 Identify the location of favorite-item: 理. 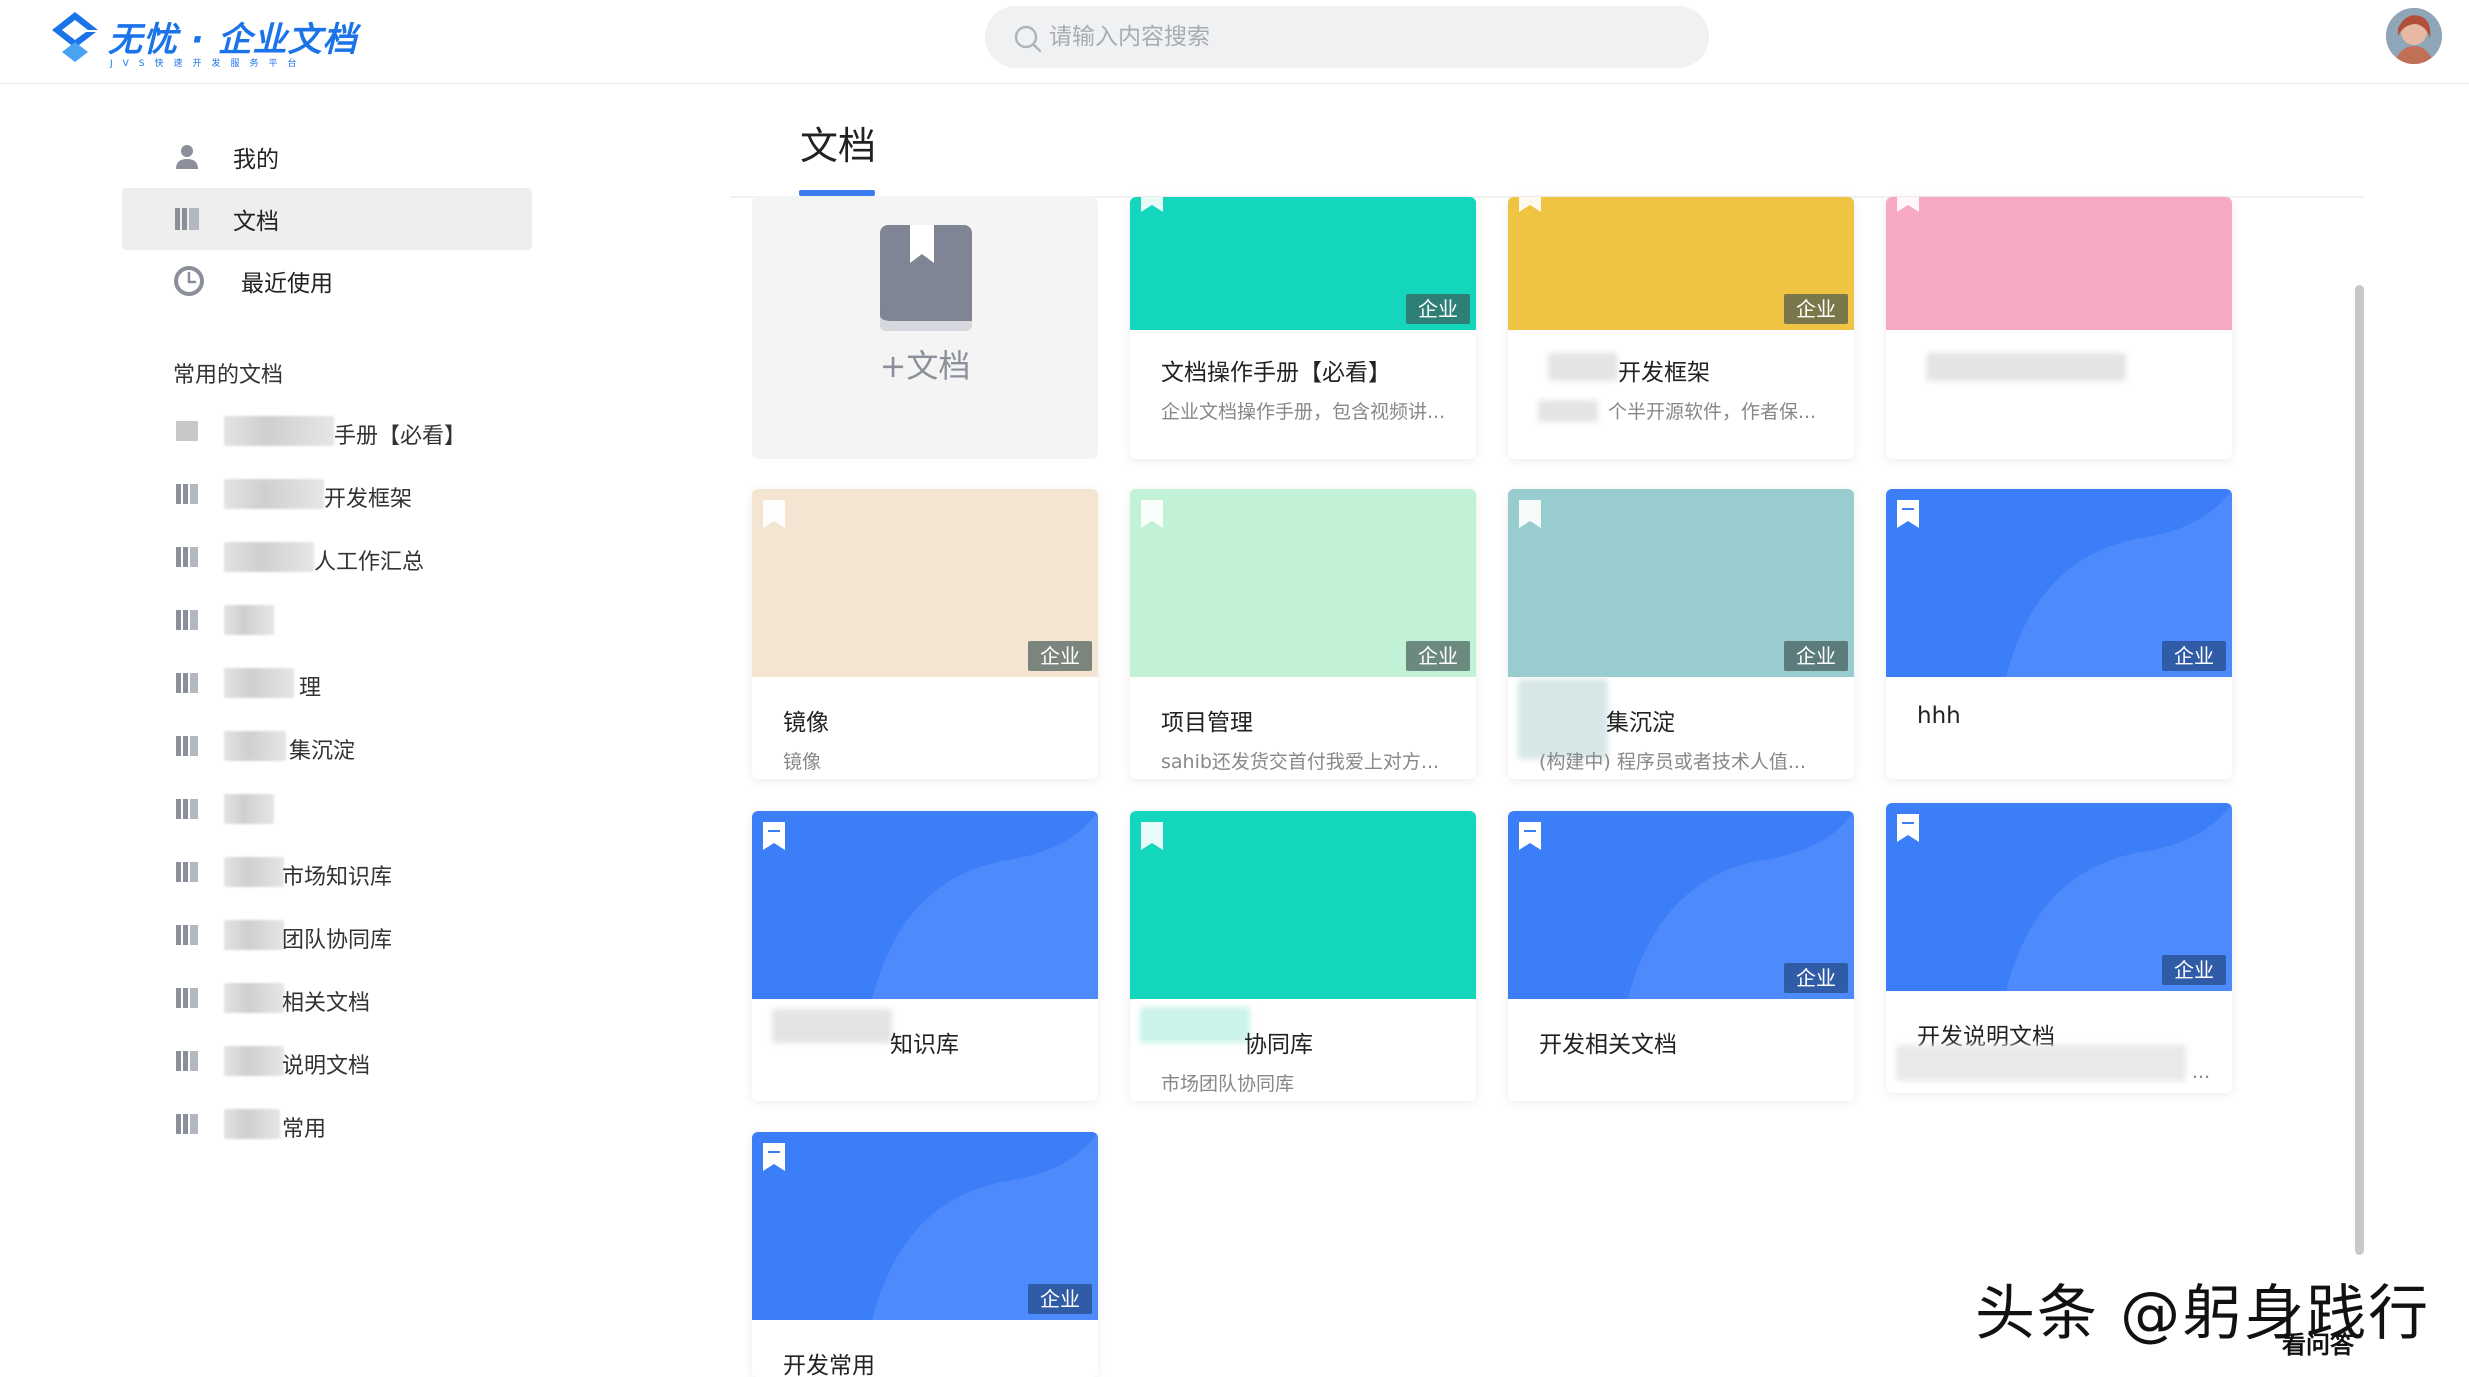
(384, 683).